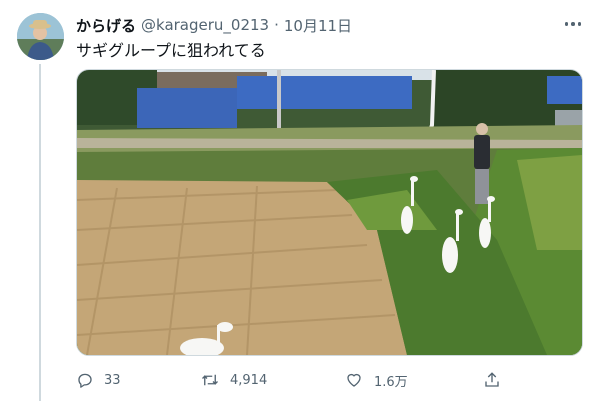 Image resolution: width=600 pixels, height=401 pixels. I want to click on display-name: からげる, so click(106, 25).